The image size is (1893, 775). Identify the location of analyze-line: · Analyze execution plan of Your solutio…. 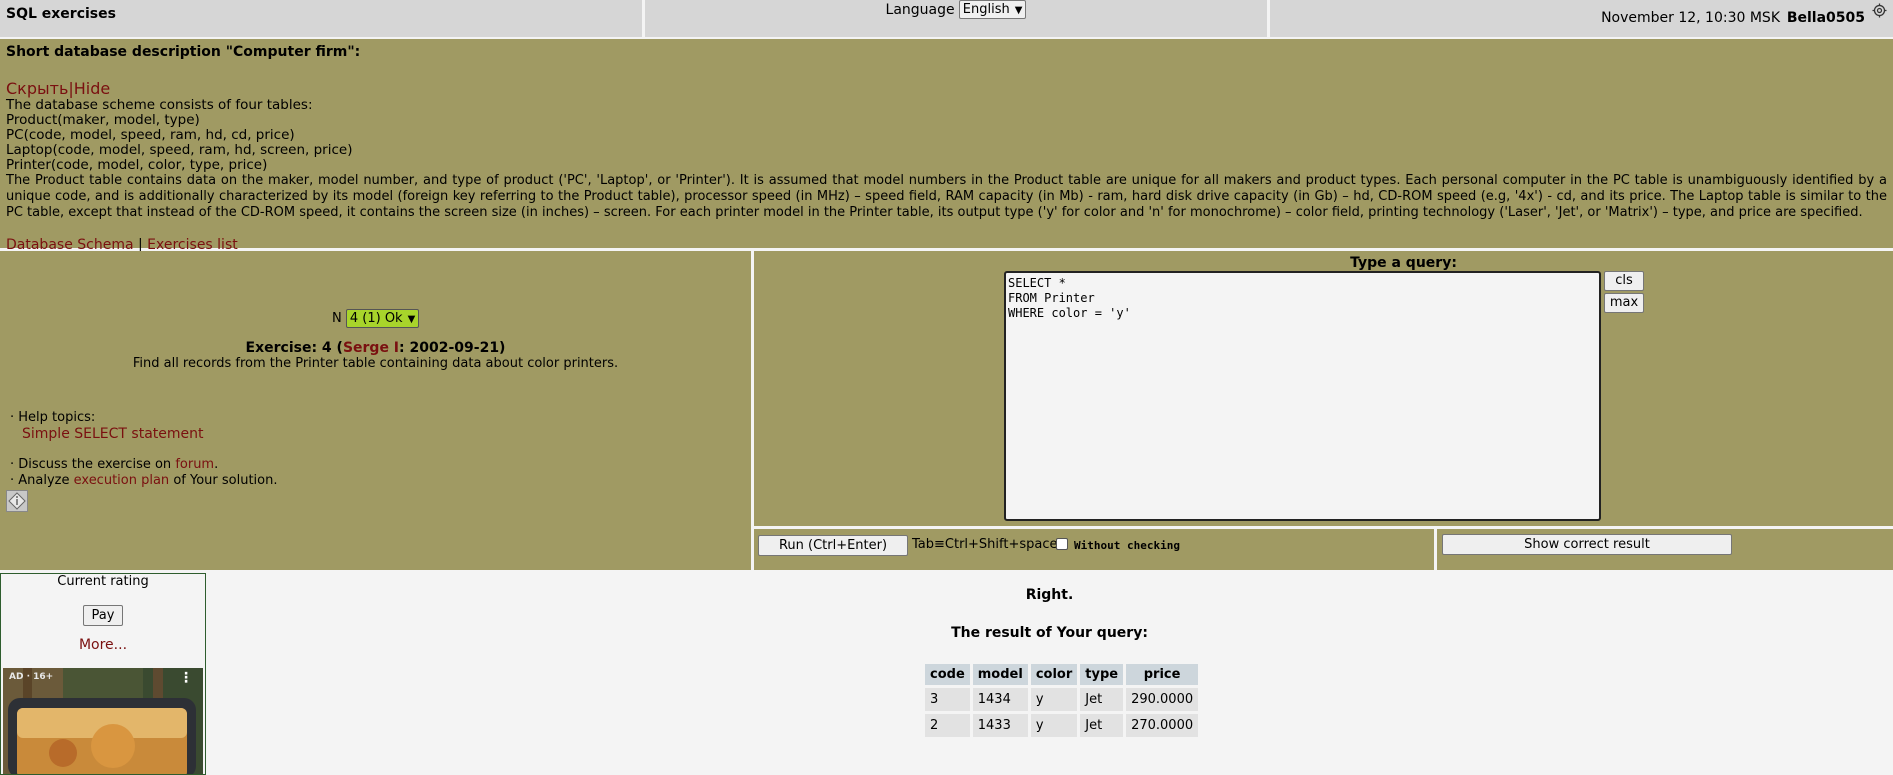
(143, 481).